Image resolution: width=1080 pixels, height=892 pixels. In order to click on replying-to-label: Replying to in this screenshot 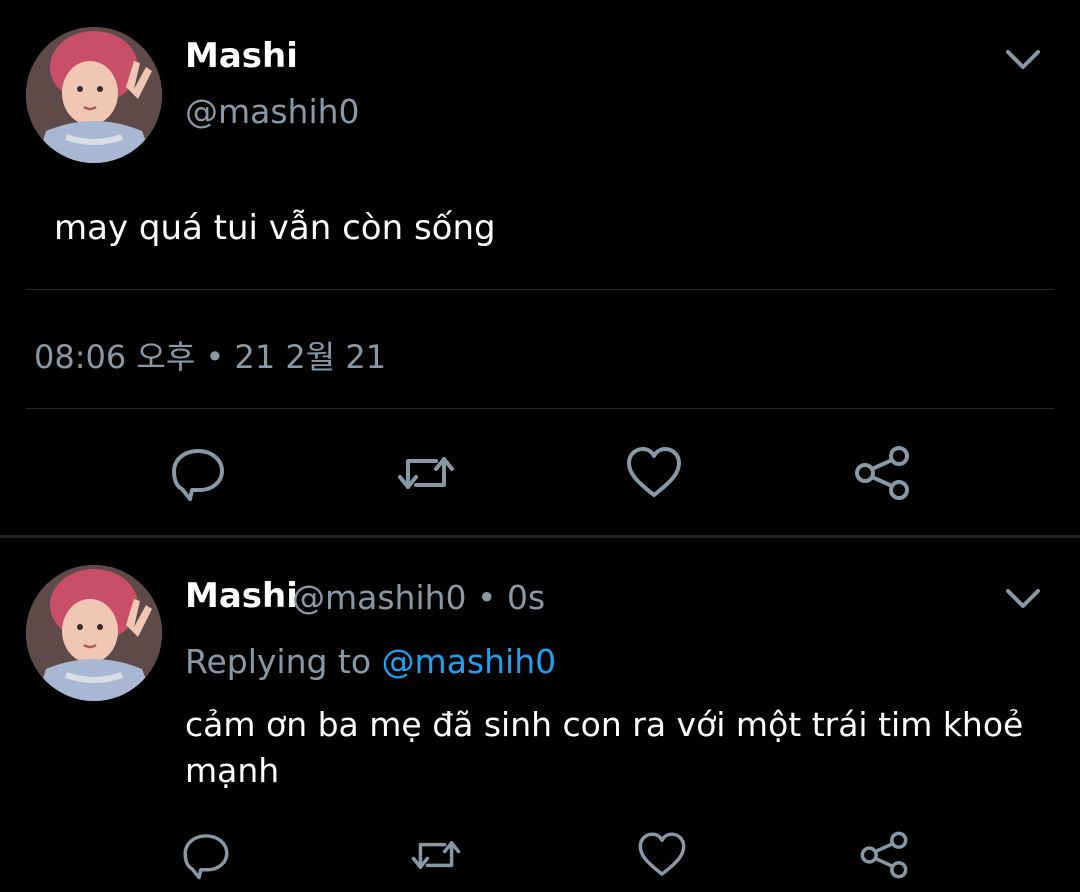, I will do `click(278, 661)`.